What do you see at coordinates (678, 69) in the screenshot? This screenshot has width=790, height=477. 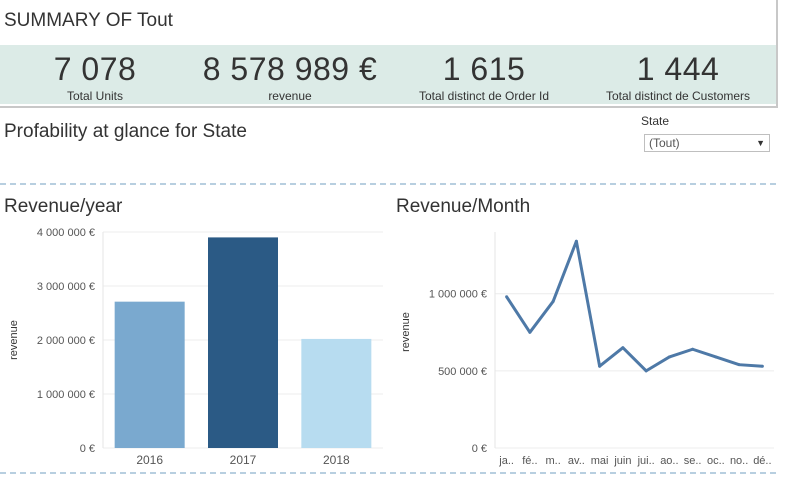 I see `kpi-value: 1 444` at bounding box center [678, 69].